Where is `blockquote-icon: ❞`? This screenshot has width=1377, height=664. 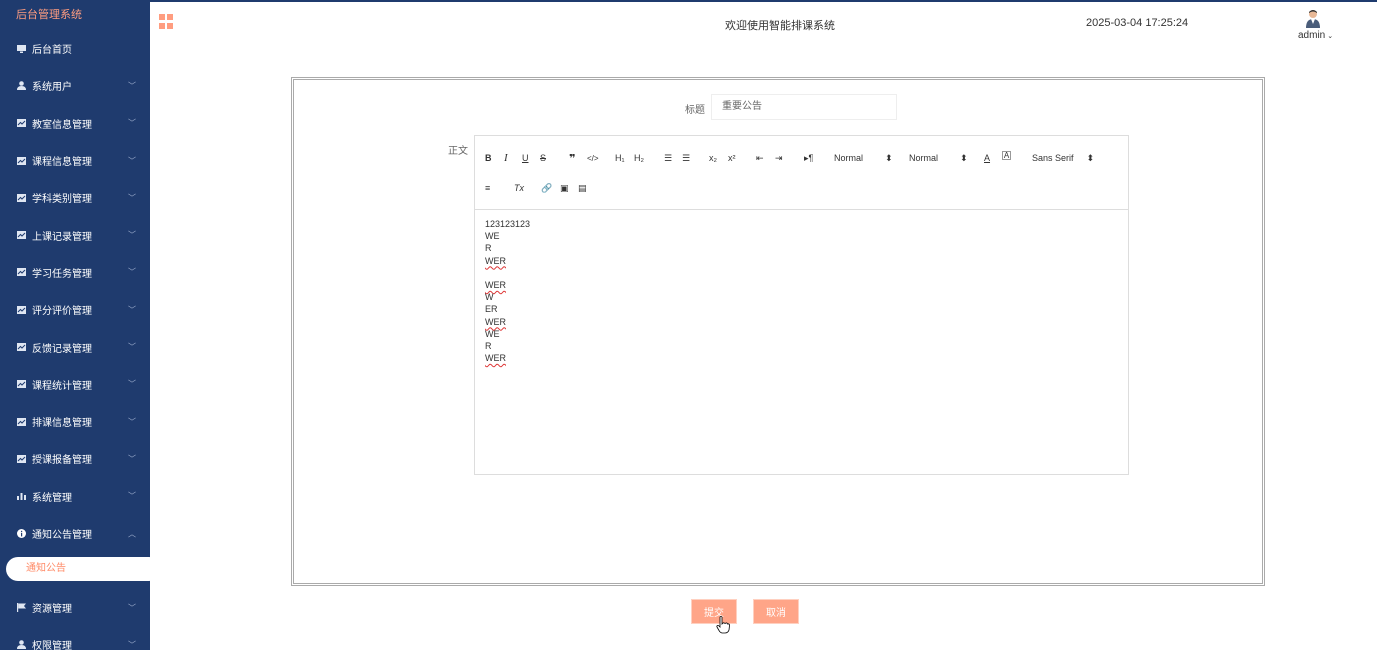 blockquote-icon: ❞ is located at coordinates (572, 158).